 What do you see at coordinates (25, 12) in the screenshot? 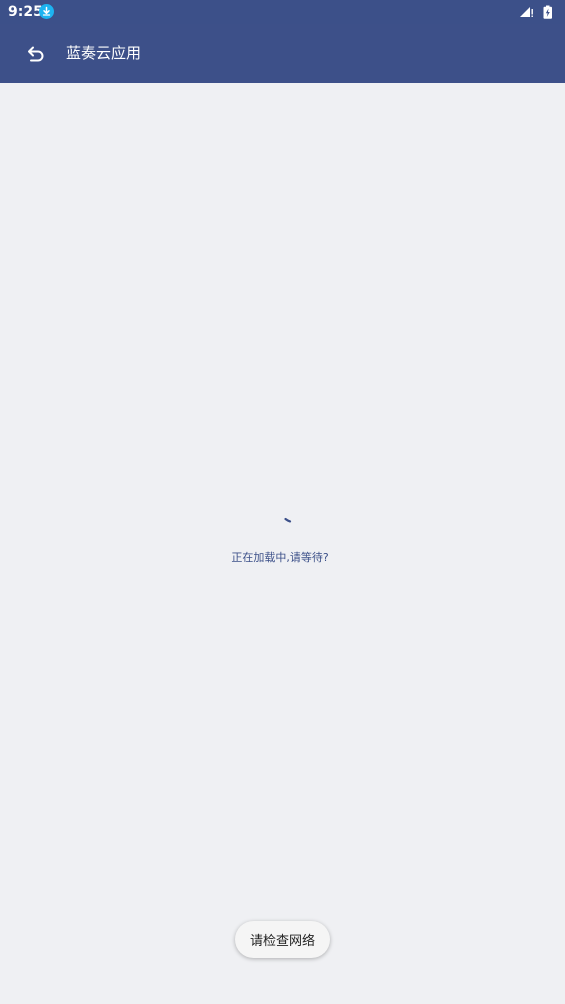
I see `status-time: 9:25` at bounding box center [25, 12].